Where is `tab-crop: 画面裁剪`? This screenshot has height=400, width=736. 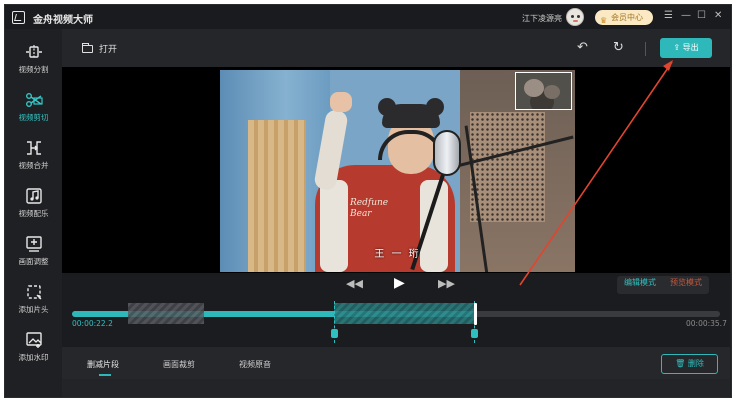
tab-crop: 画面裁剪 is located at coordinates (179, 364).